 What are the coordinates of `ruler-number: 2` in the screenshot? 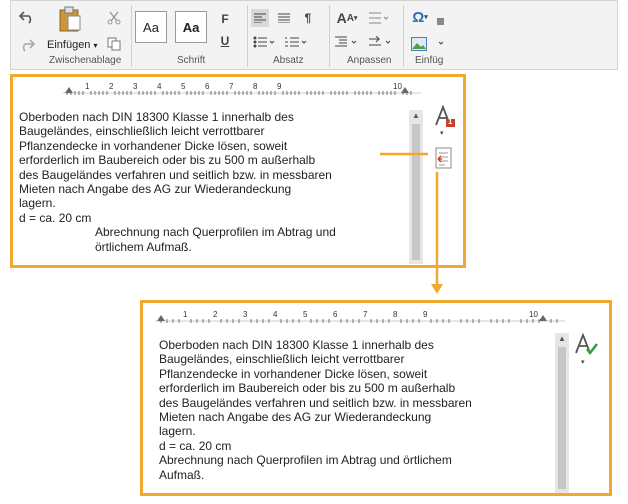 It's located at (215, 314).